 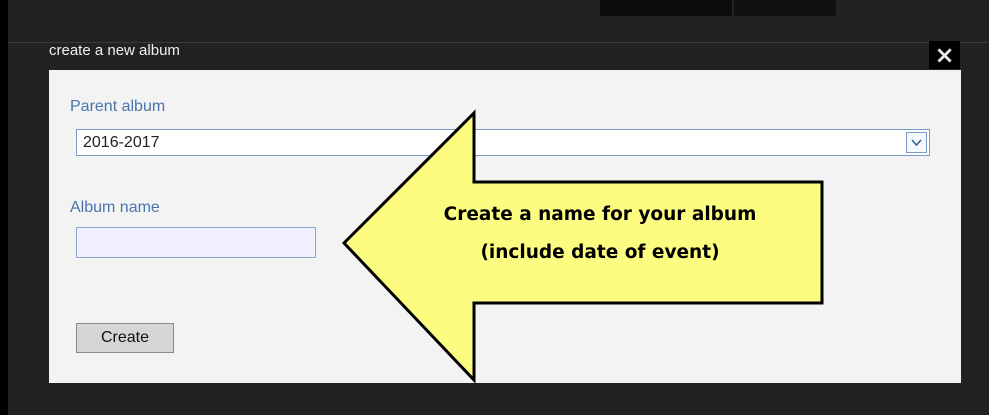 What do you see at coordinates (125, 338) in the screenshot?
I see `create-button: Create` at bounding box center [125, 338].